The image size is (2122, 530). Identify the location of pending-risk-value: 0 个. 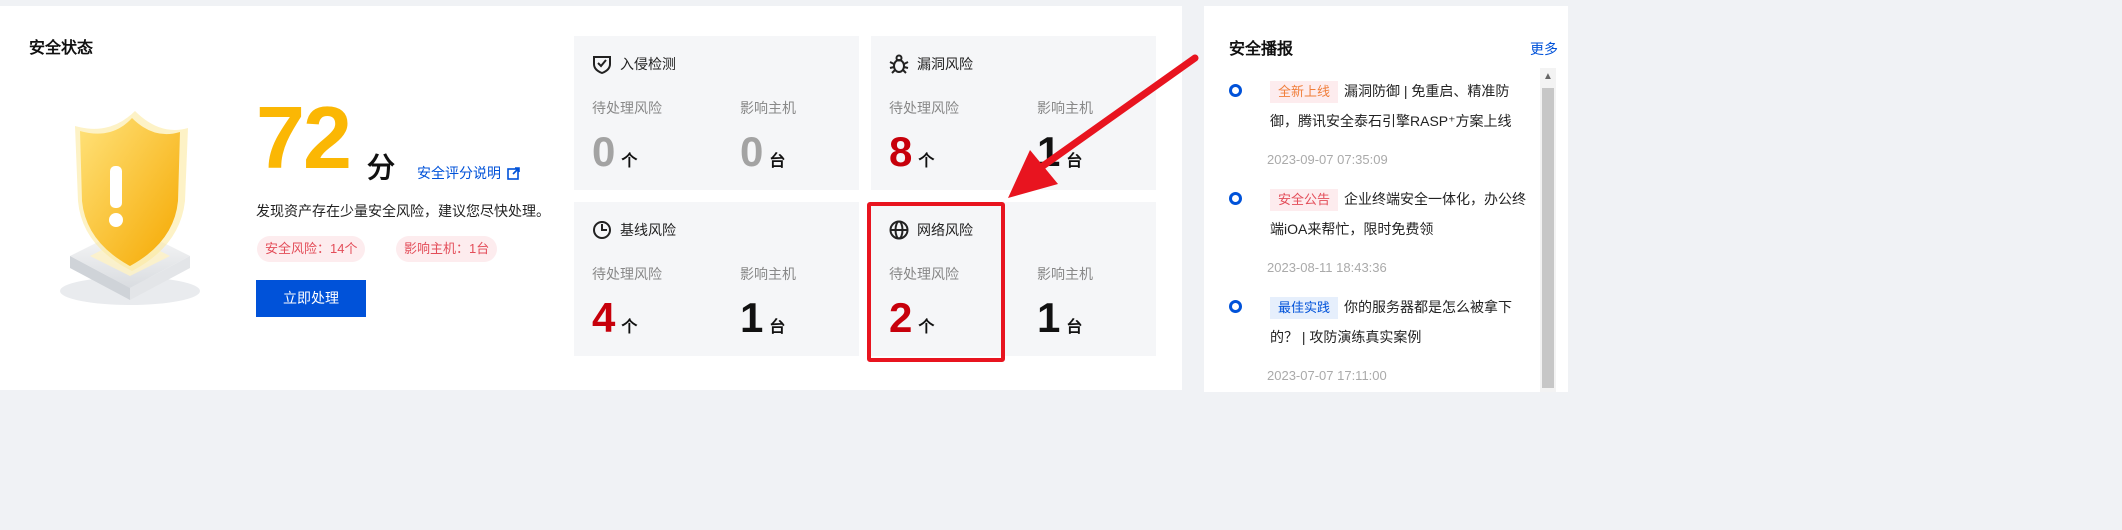
(614, 152).